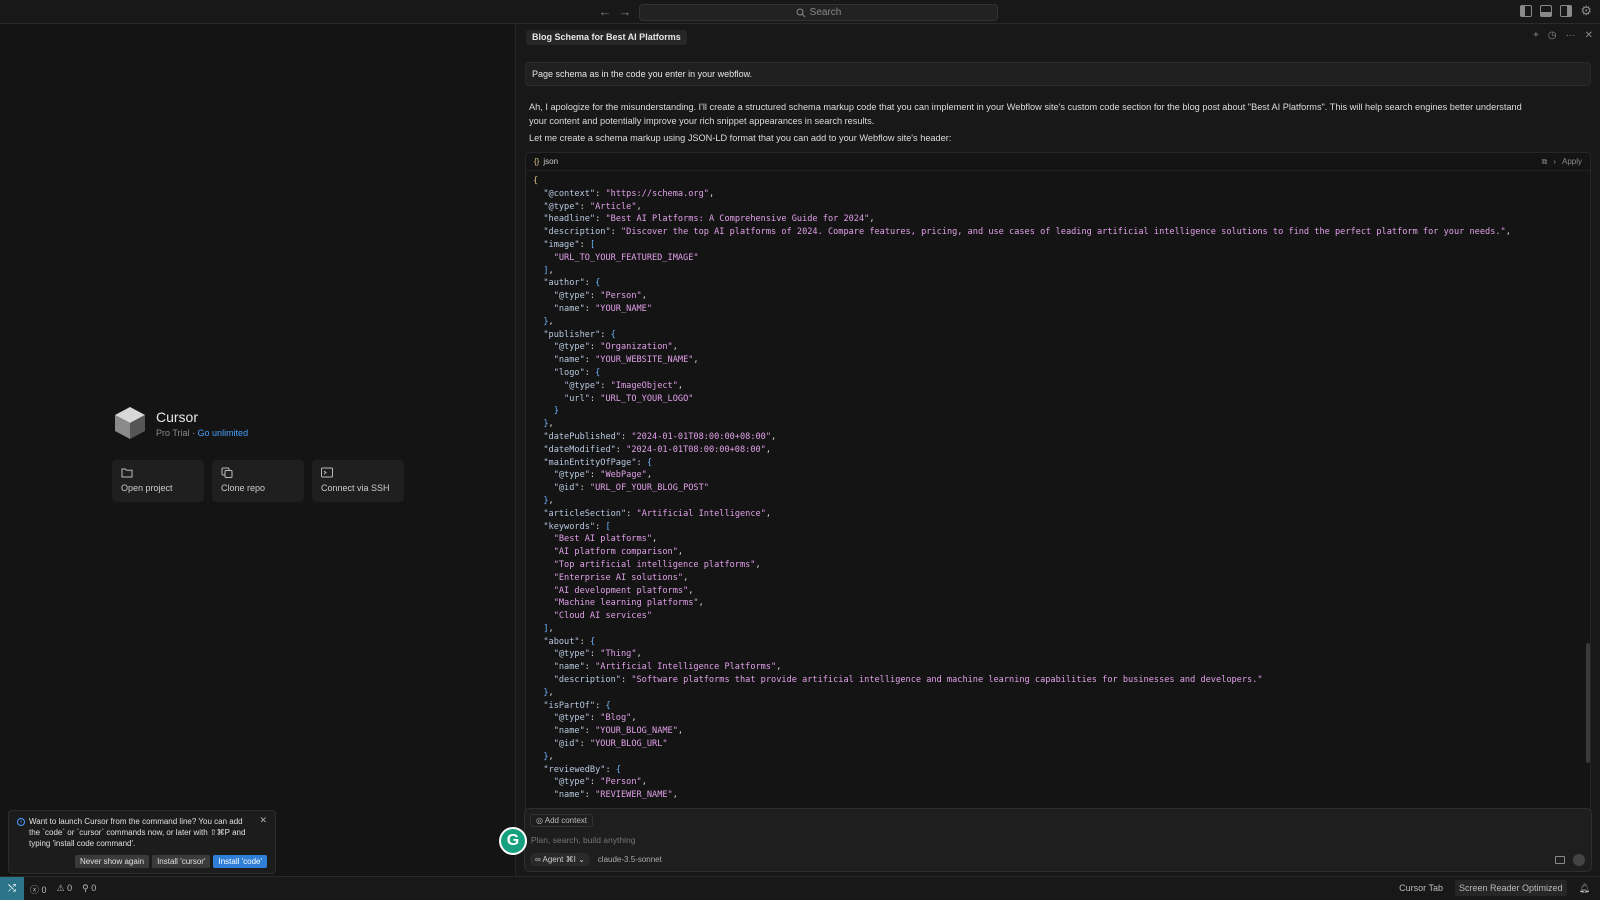 This screenshot has height=900, width=1600. Describe the element at coordinates (94, 888) in the screenshot. I see `ports-value: 0` at that location.